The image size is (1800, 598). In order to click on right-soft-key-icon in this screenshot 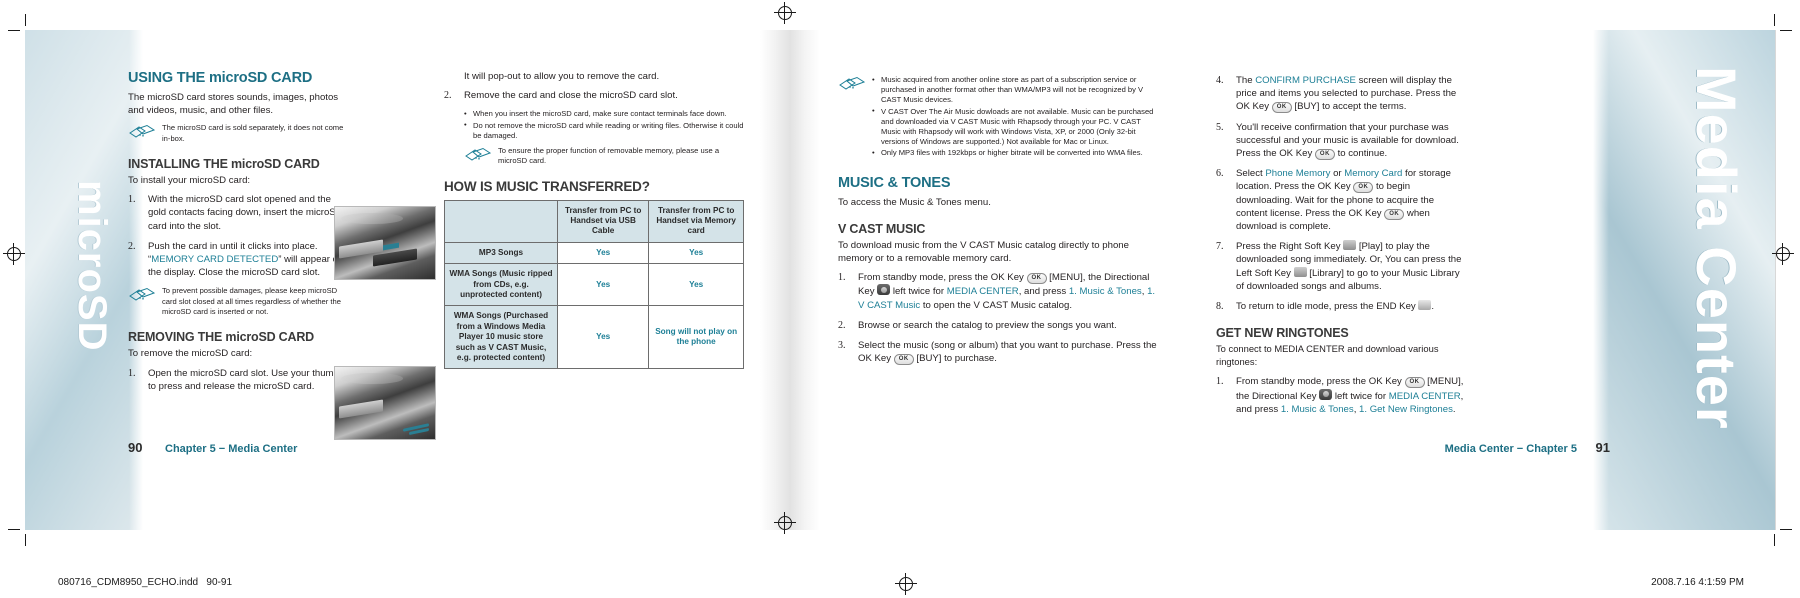, I will do `click(1350, 245)`.